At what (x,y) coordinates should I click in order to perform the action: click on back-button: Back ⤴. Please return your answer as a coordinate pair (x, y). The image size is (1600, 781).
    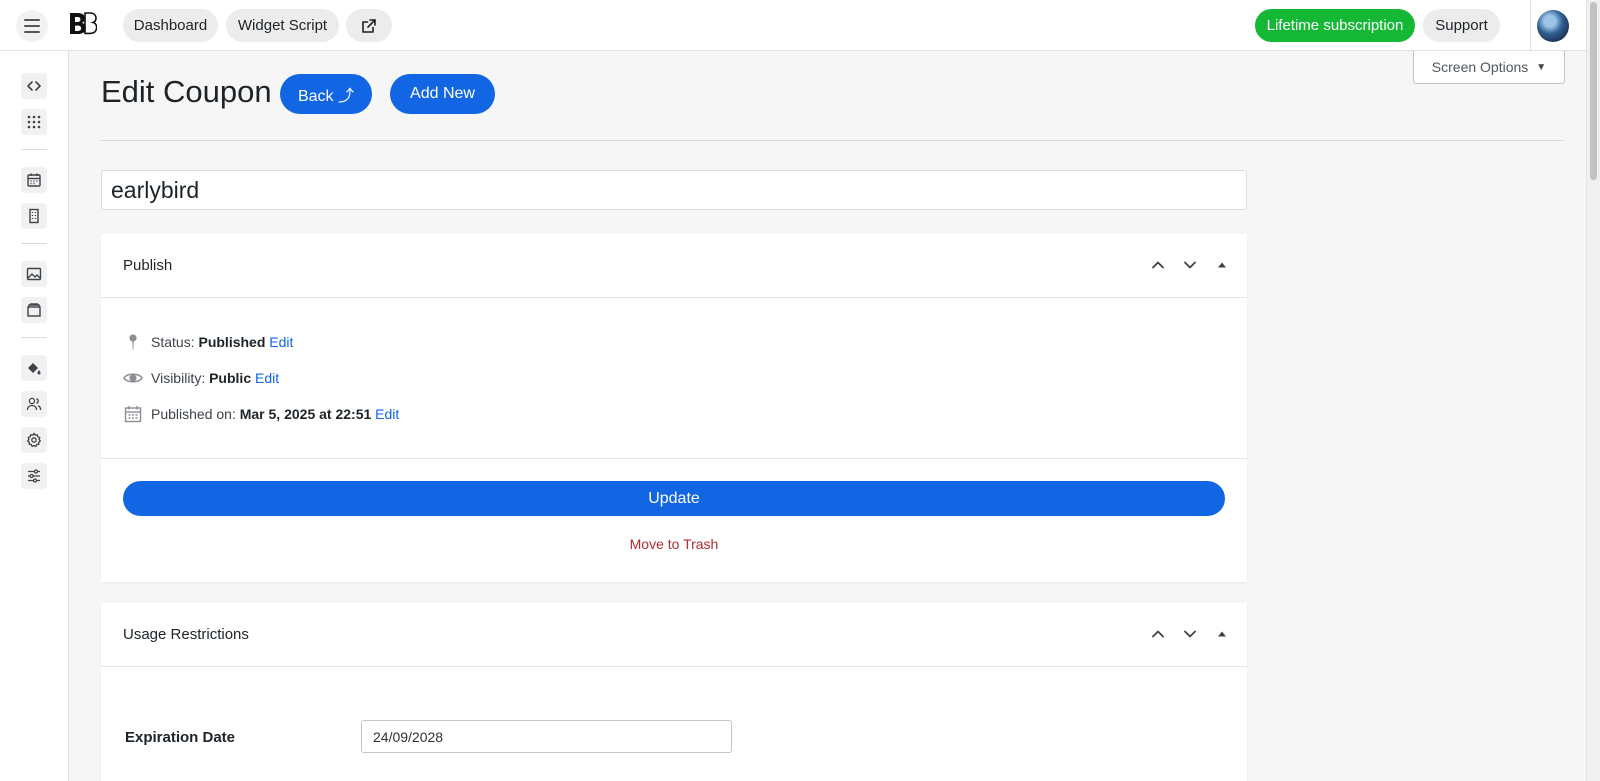
    Looking at the image, I should click on (326, 94).